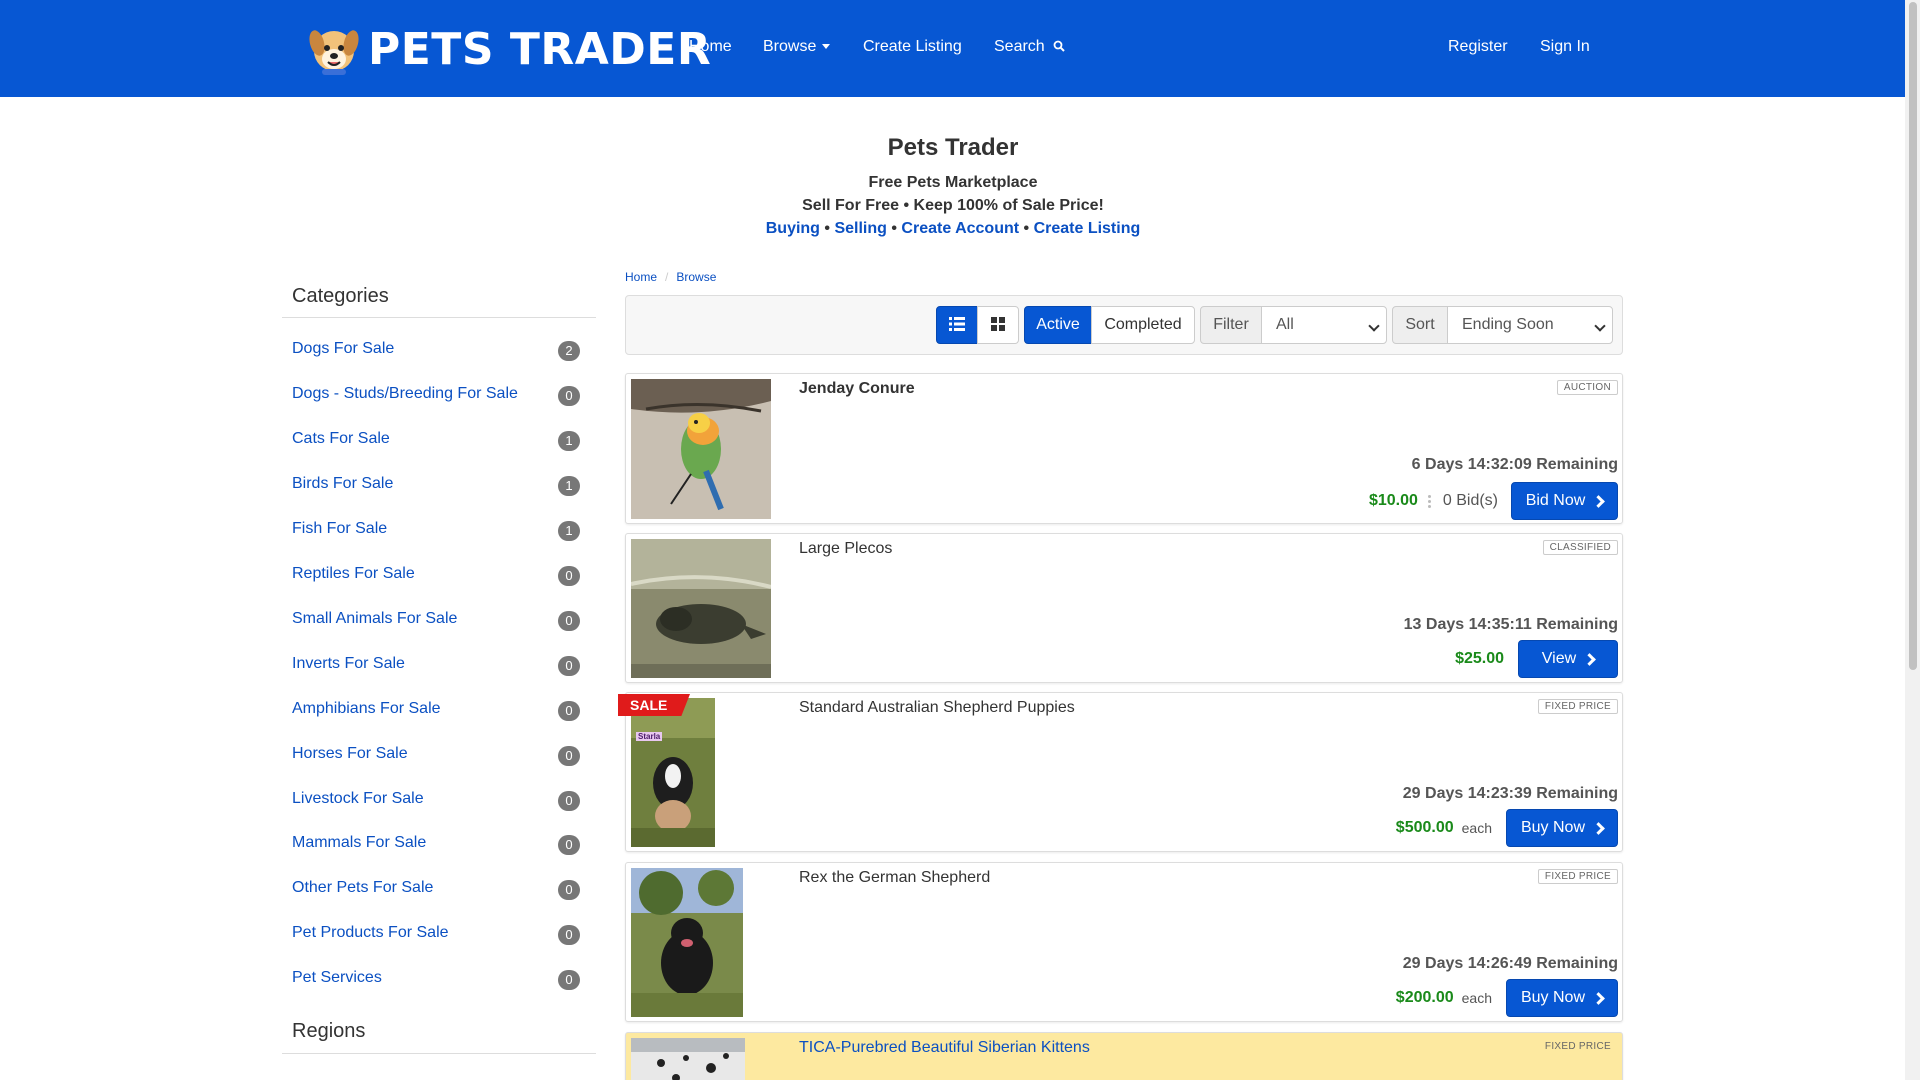  What do you see at coordinates (953, 147) in the screenshot?
I see `page-title: Pets Trader` at bounding box center [953, 147].